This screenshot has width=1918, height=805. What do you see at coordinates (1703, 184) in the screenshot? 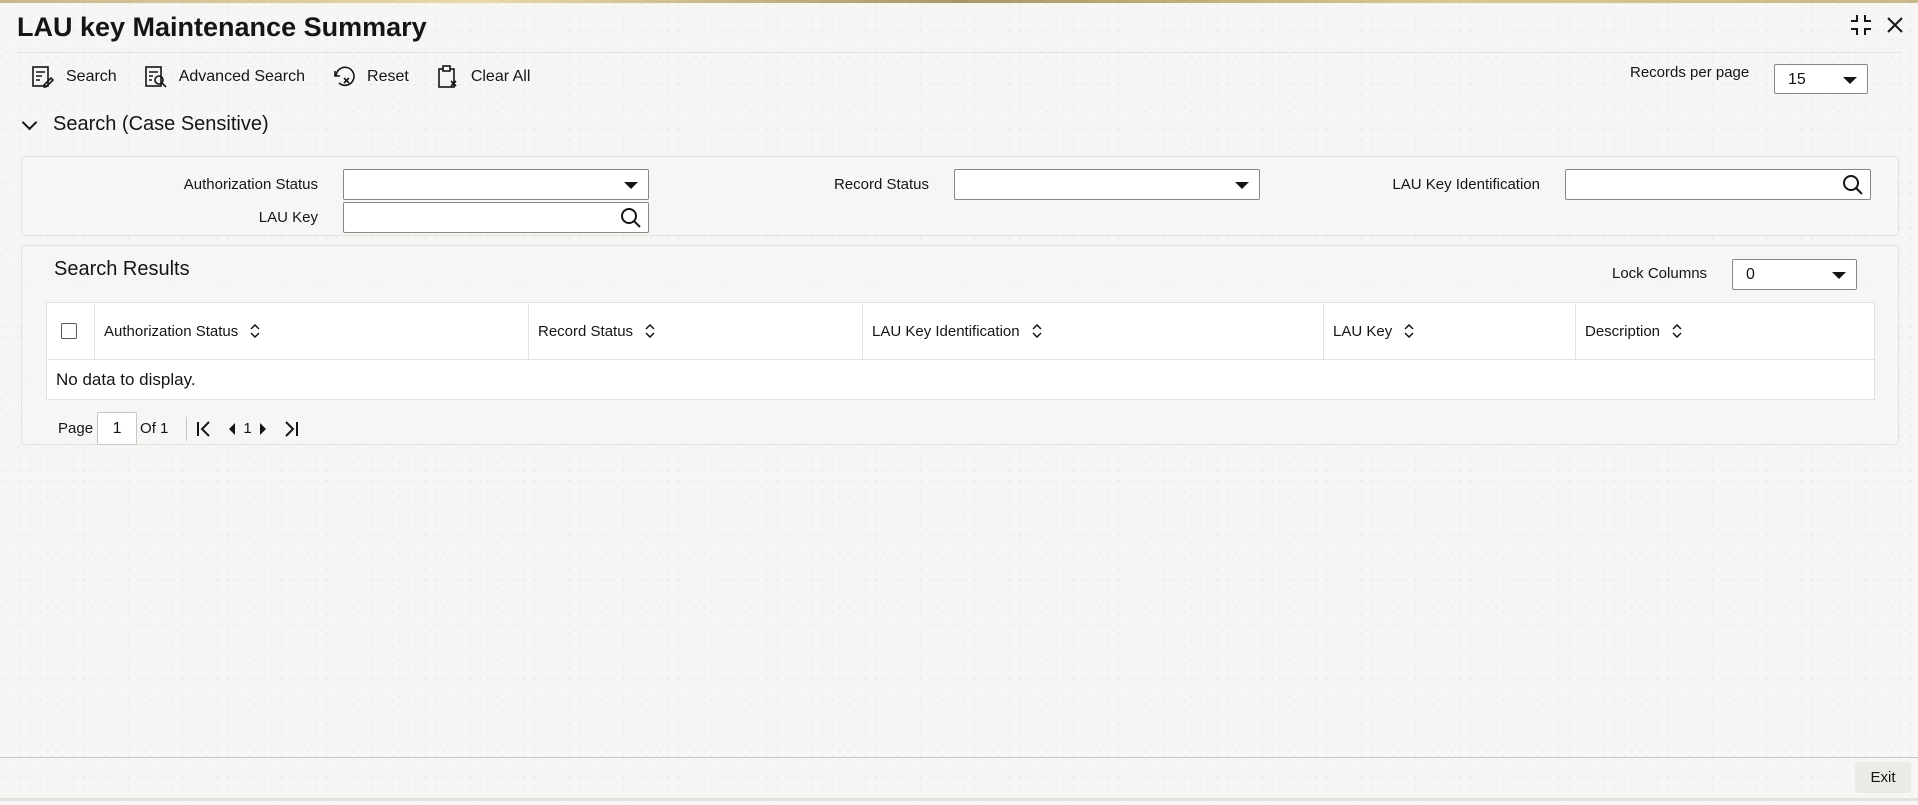
I see `lau-key-identification-field` at bounding box center [1703, 184].